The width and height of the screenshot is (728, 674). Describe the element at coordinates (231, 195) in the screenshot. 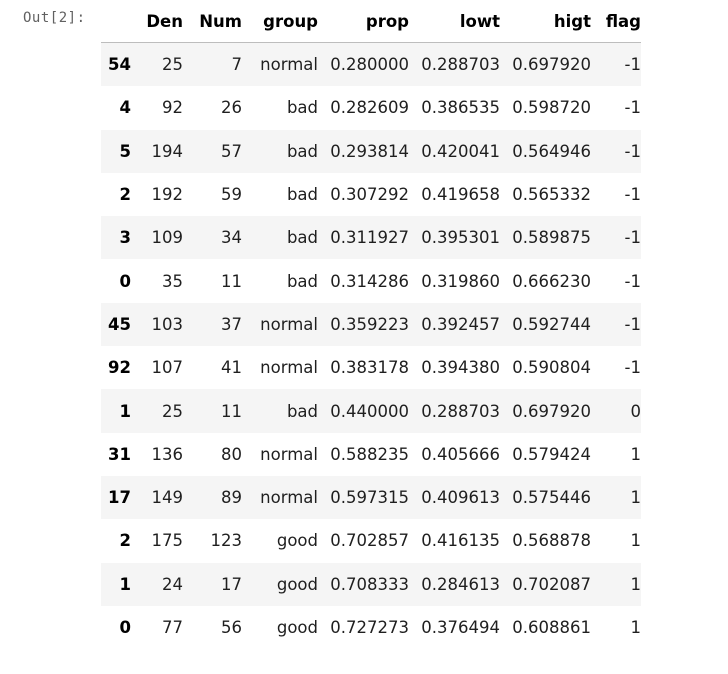

I see `cell-num: 59` at that location.